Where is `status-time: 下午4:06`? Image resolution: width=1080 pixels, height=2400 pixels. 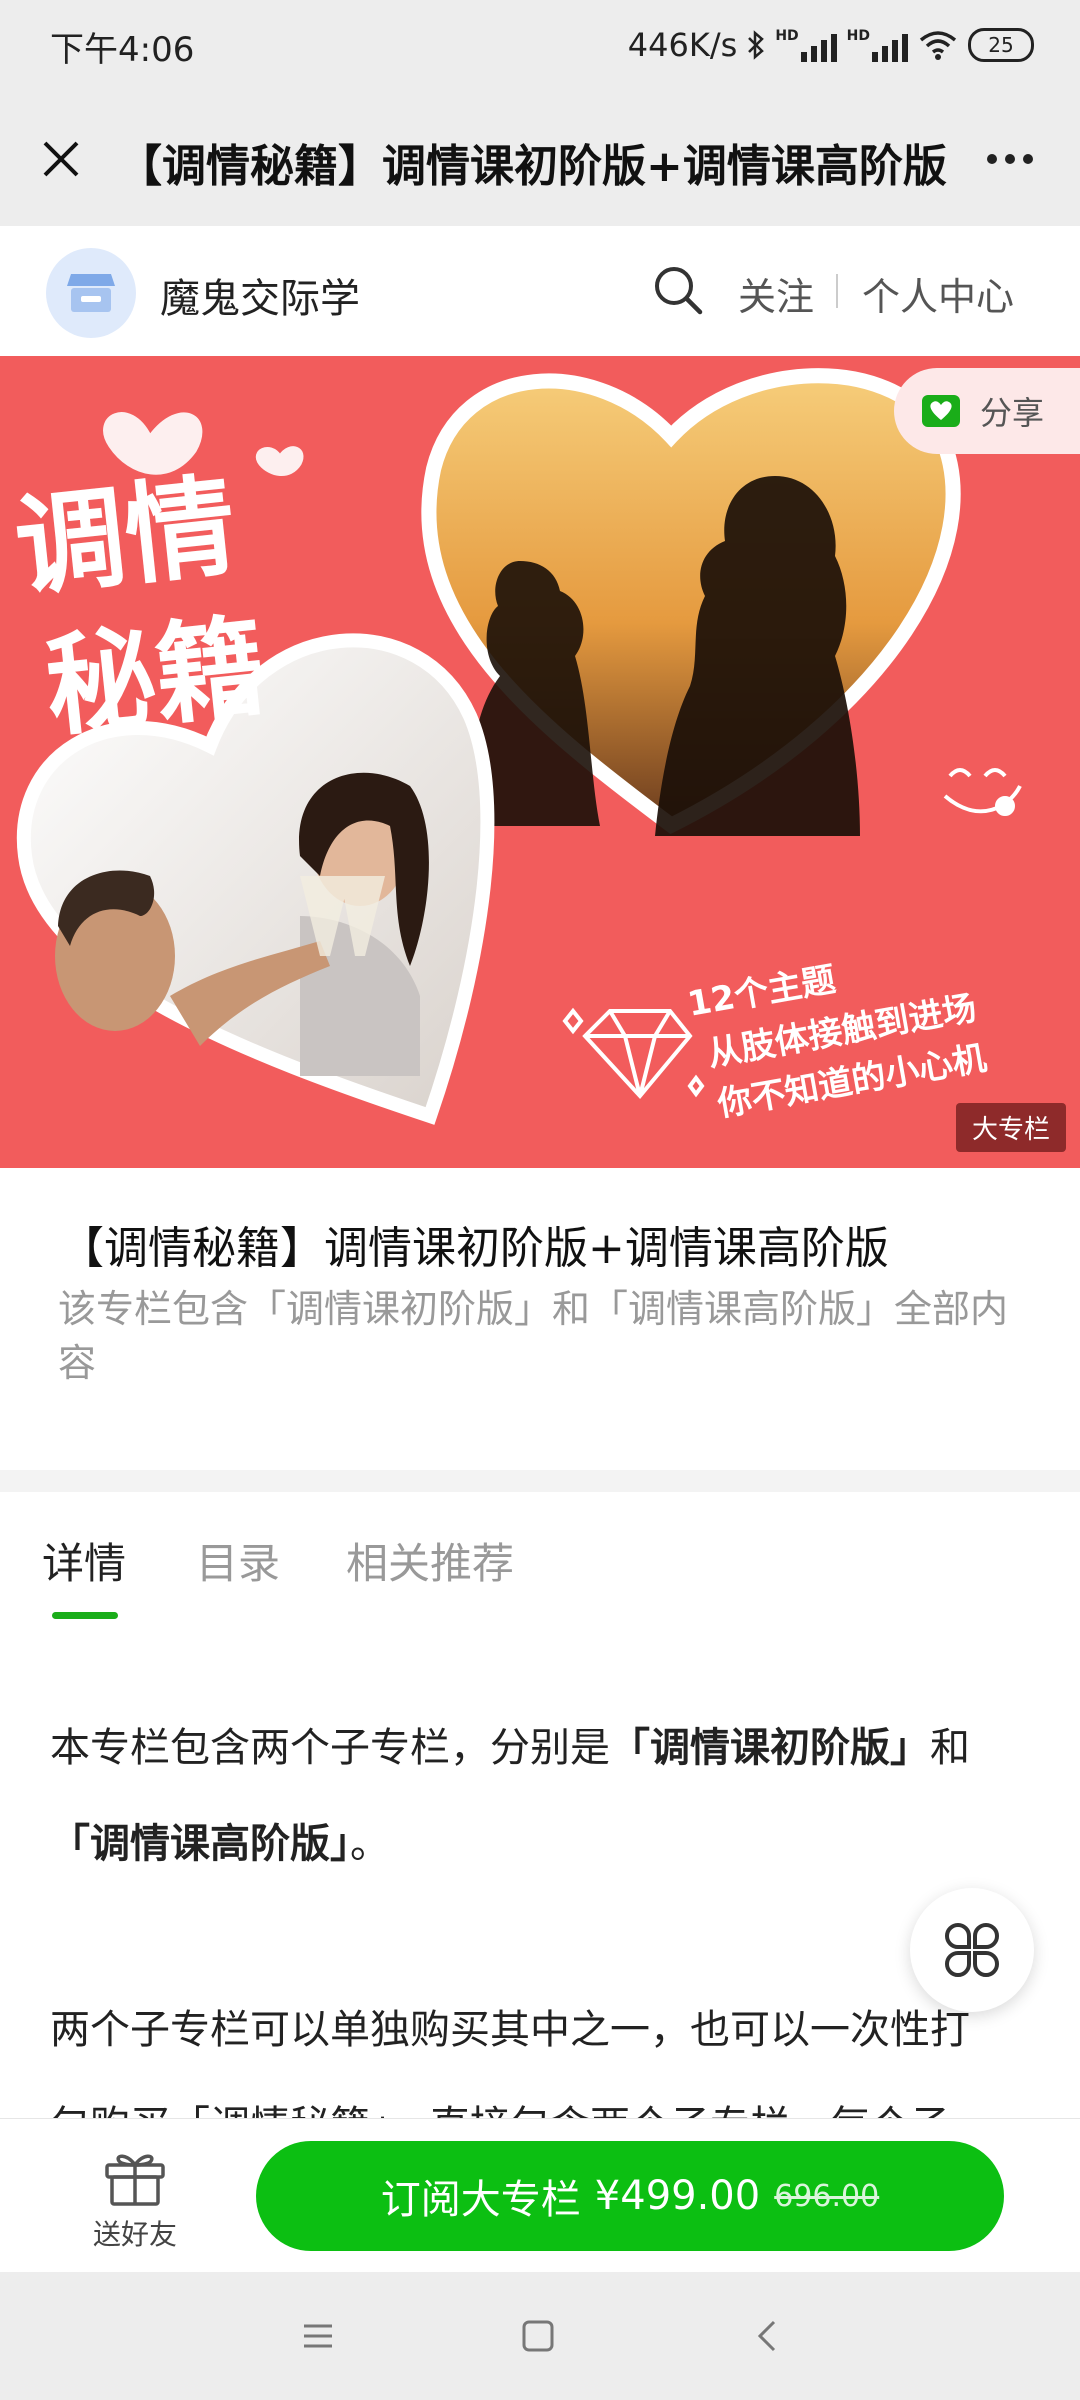
status-time: 下午4:06 is located at coordinates (122, 50).